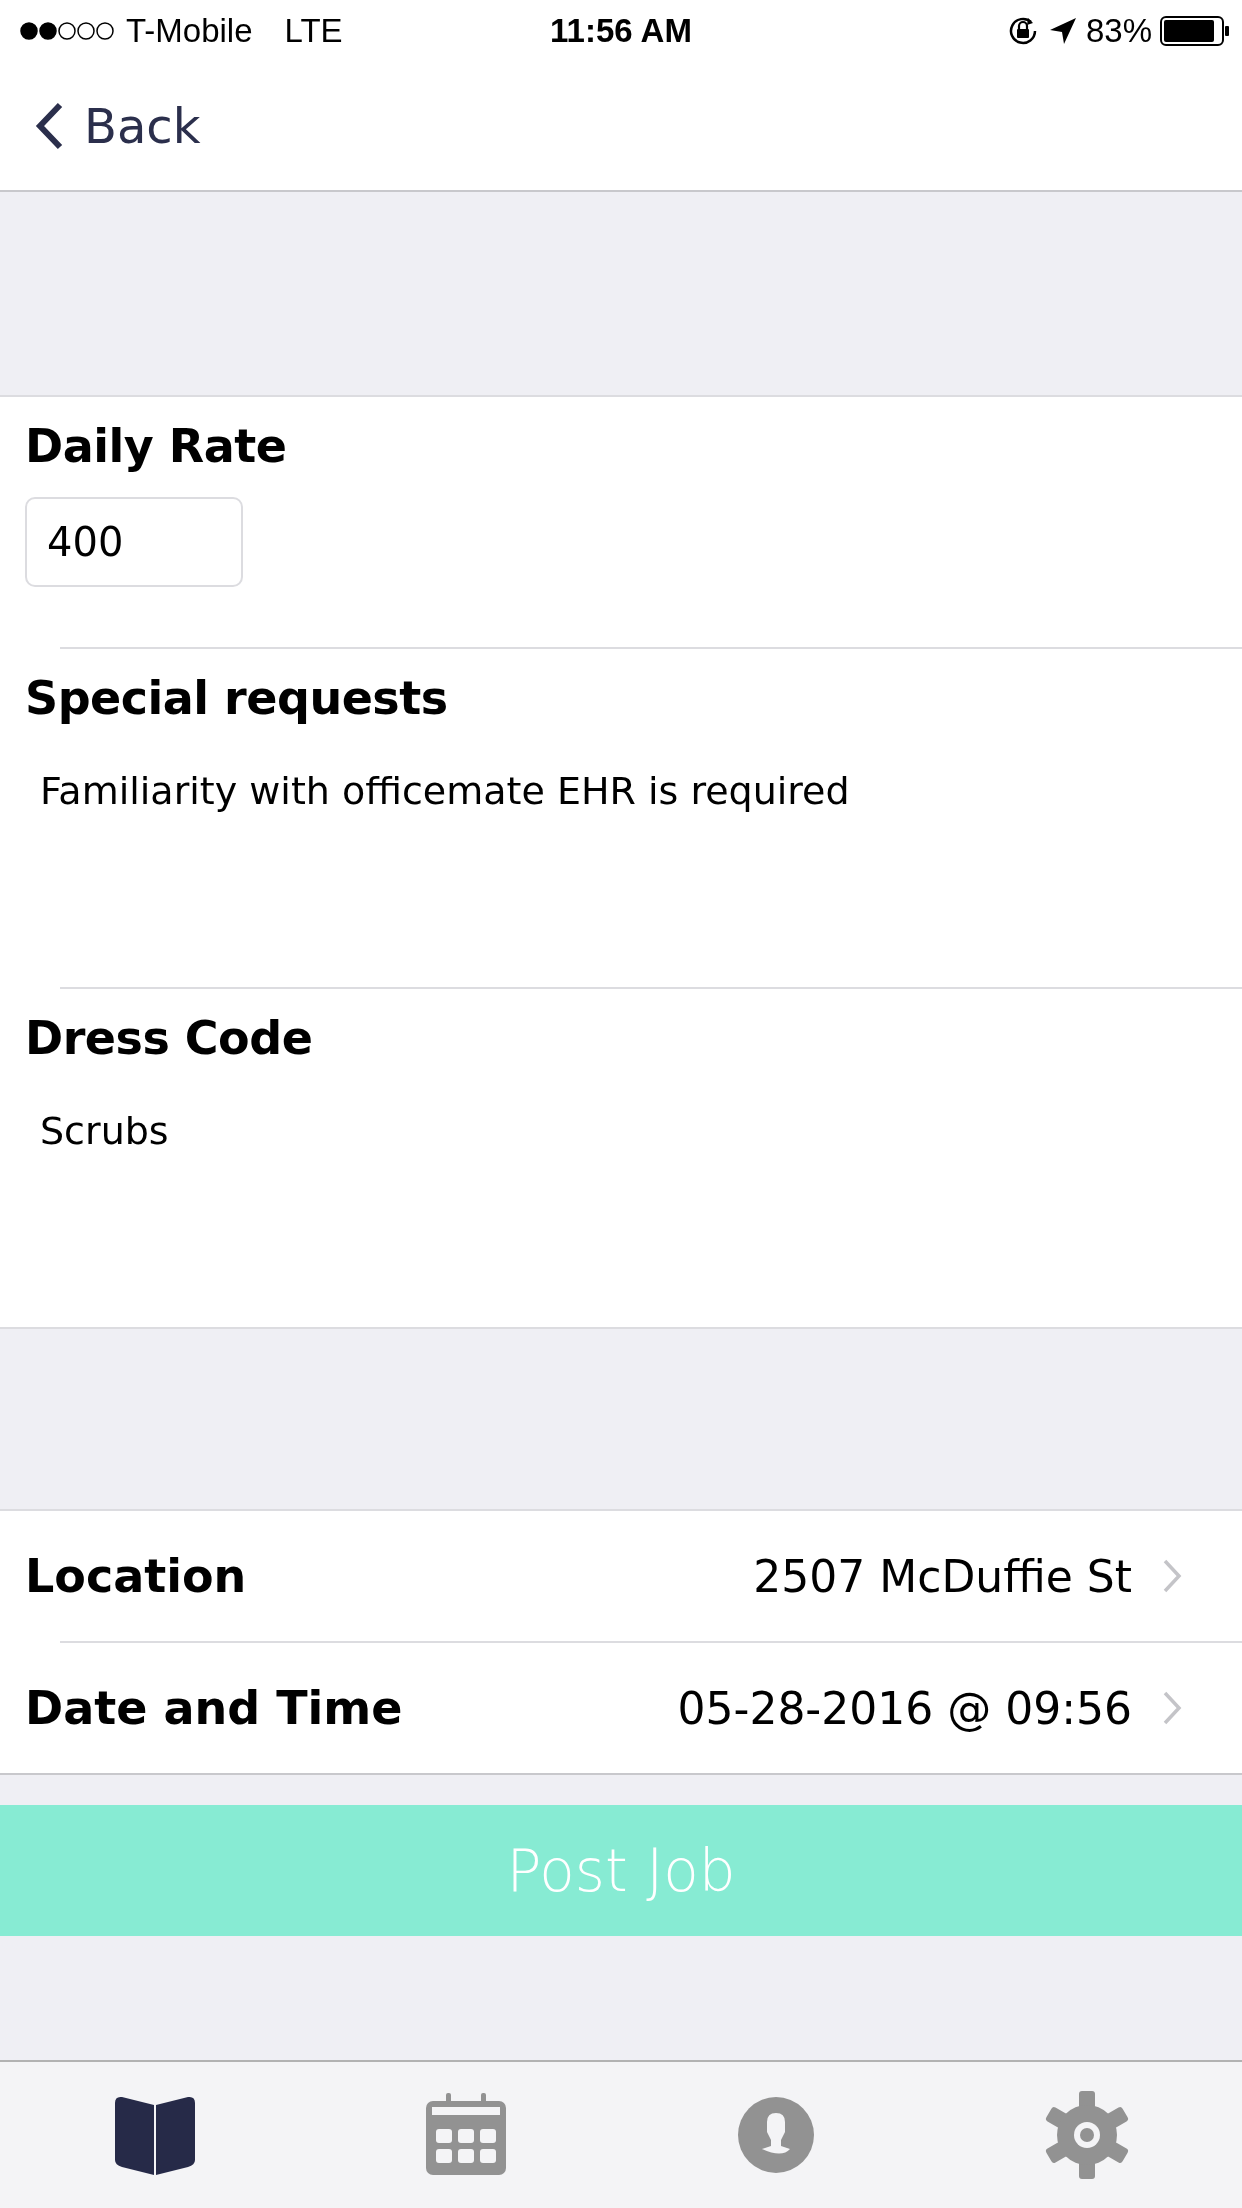 This screenshot has width=1242, height=2208. Describe the element at coordinates (136, 1576) in the screenshot. I see `row-label: Location` at that location.